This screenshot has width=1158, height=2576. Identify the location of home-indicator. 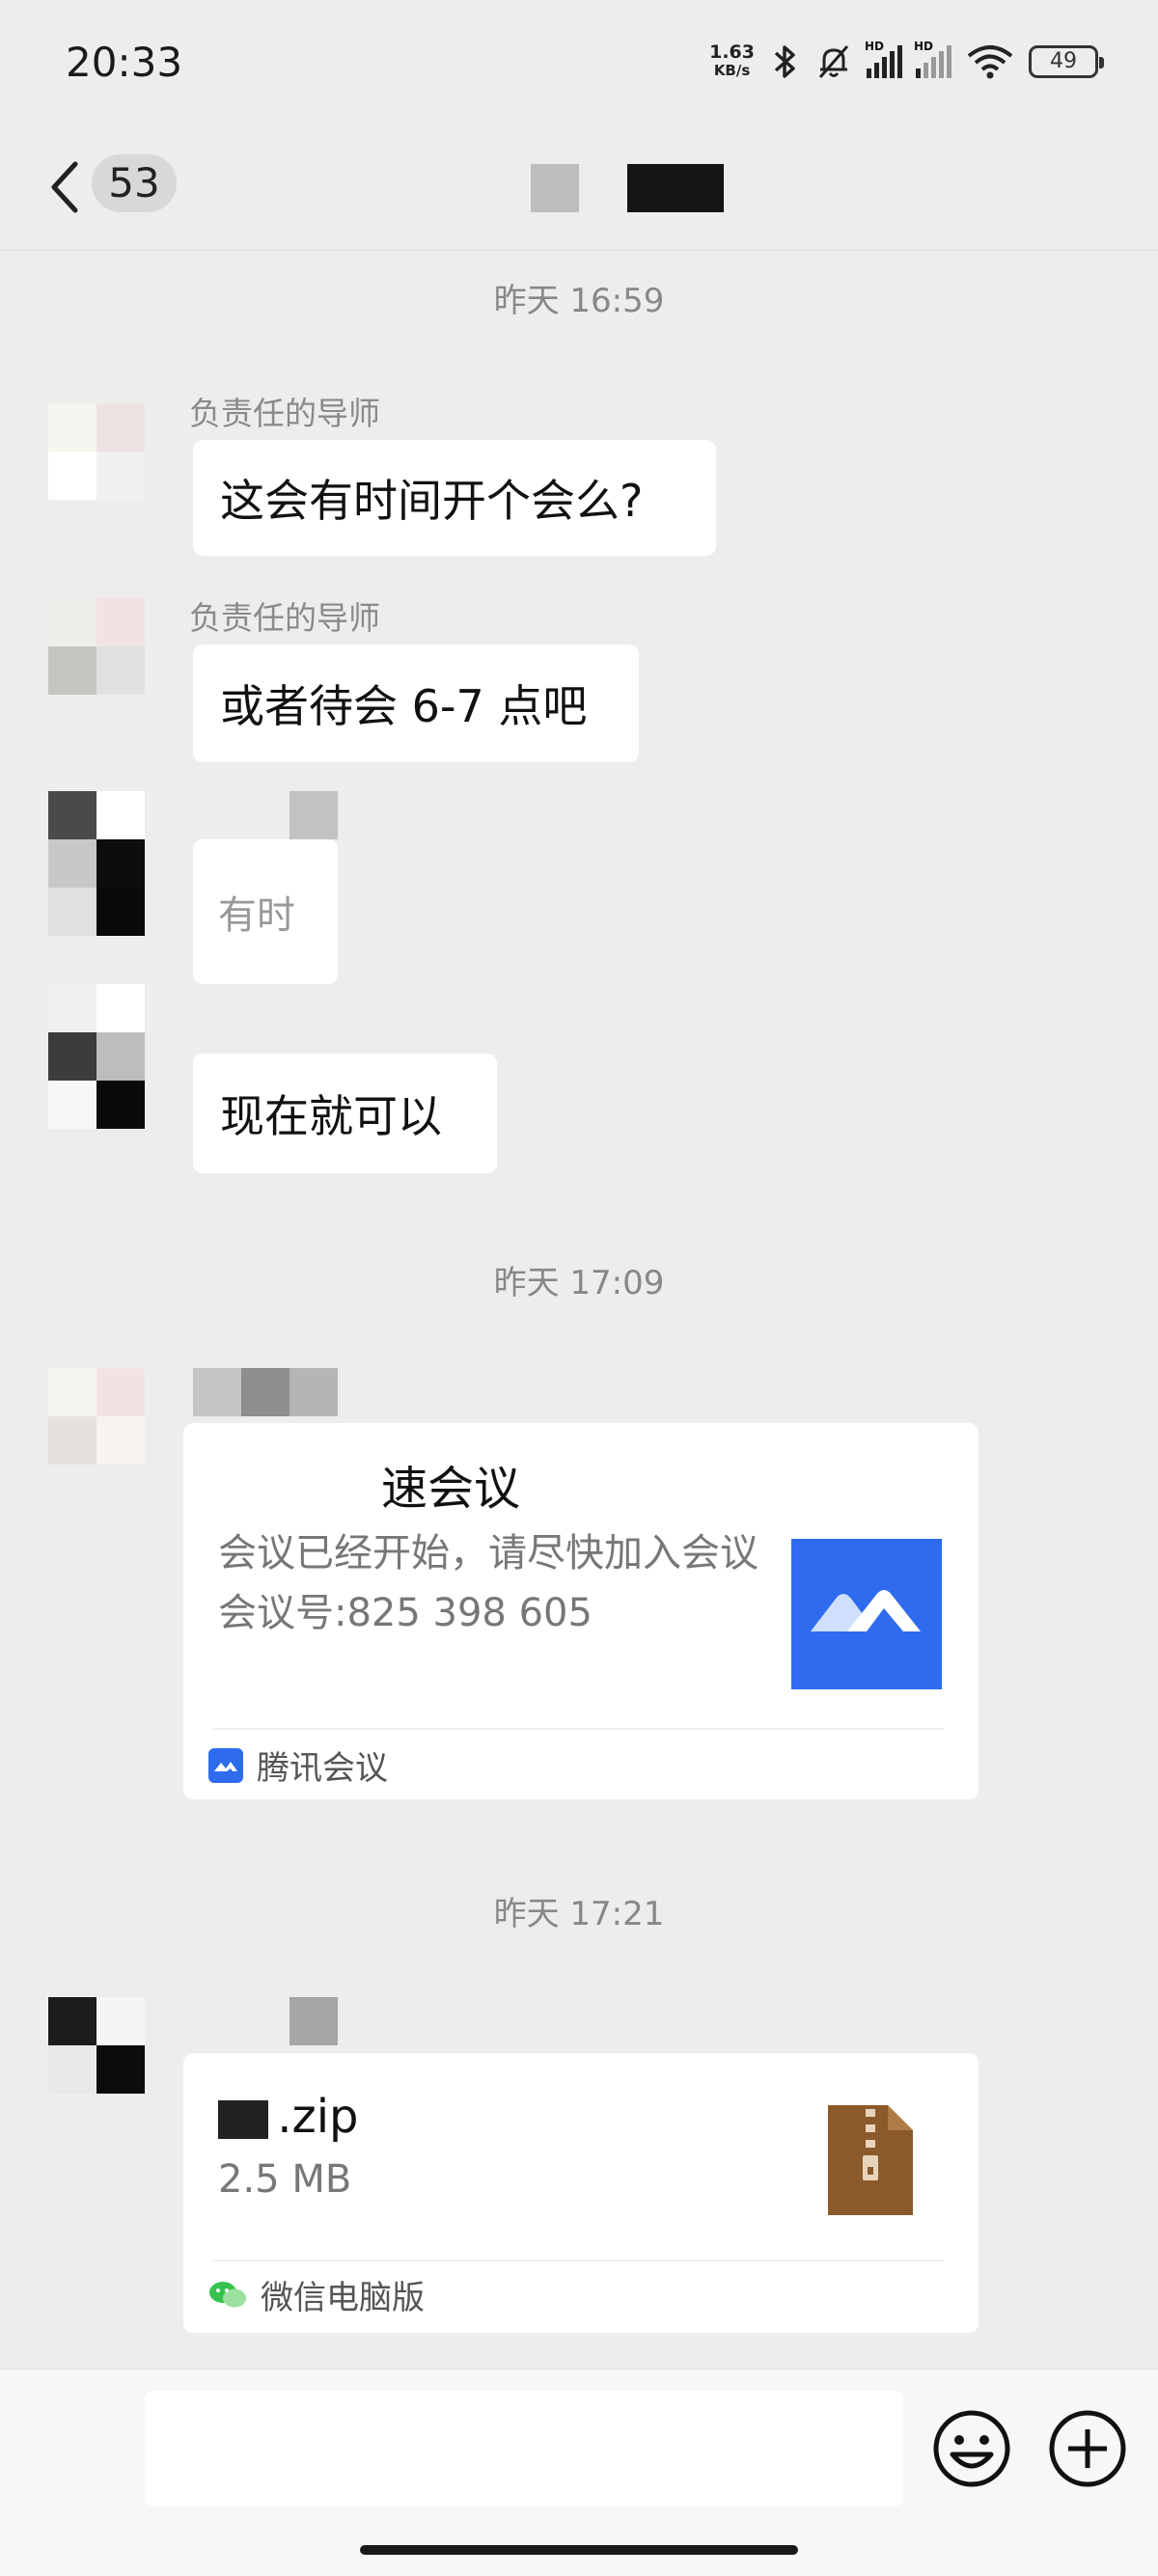
(579, 2550).